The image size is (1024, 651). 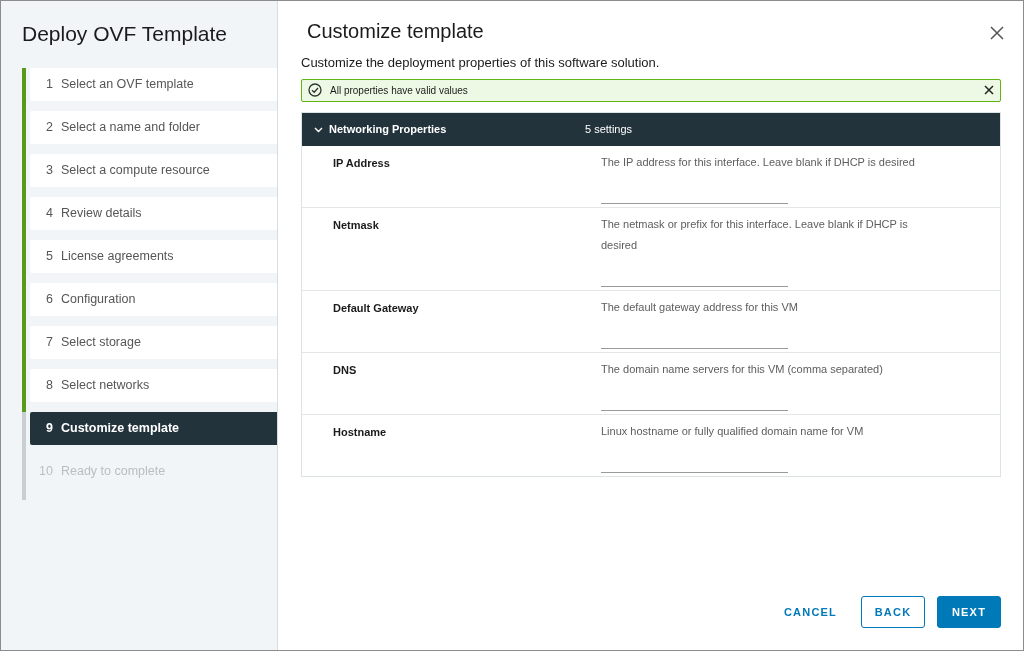 I want to click on wizard-step: 8 Select networks, so click(x=153, y=385).